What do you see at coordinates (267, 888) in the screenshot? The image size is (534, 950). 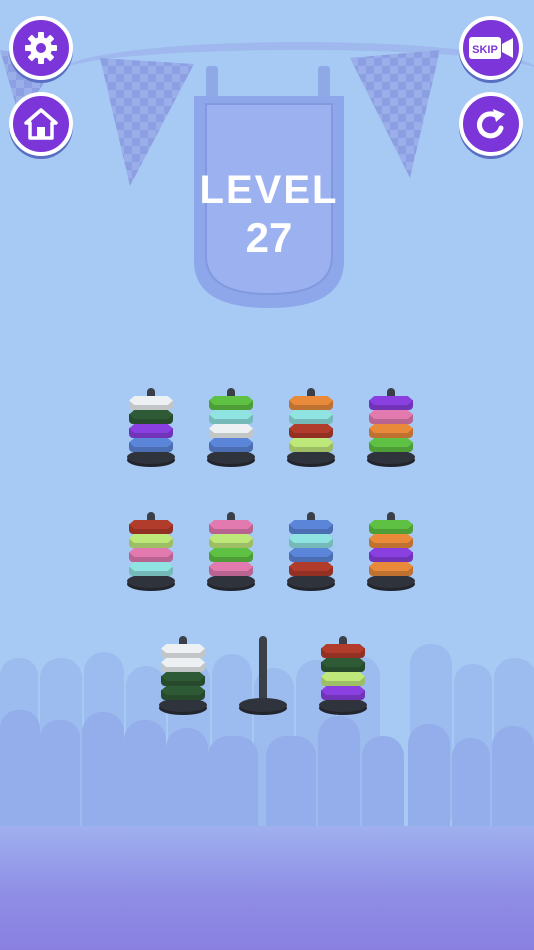 I see `floor` at bounding box center [267, 888].